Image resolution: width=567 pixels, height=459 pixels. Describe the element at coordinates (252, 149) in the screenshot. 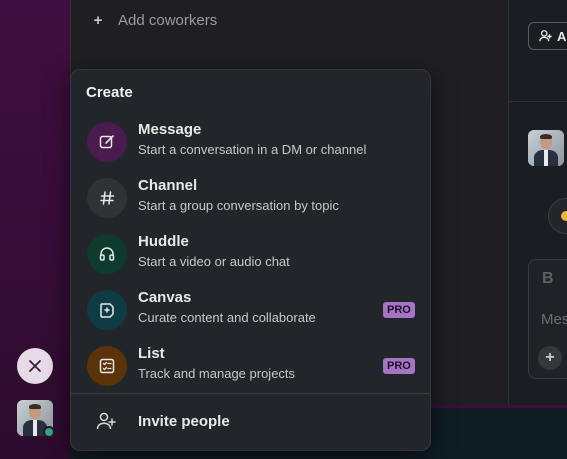

I see `menu-item-description: Start a conversation in a DM or channel` at that location.